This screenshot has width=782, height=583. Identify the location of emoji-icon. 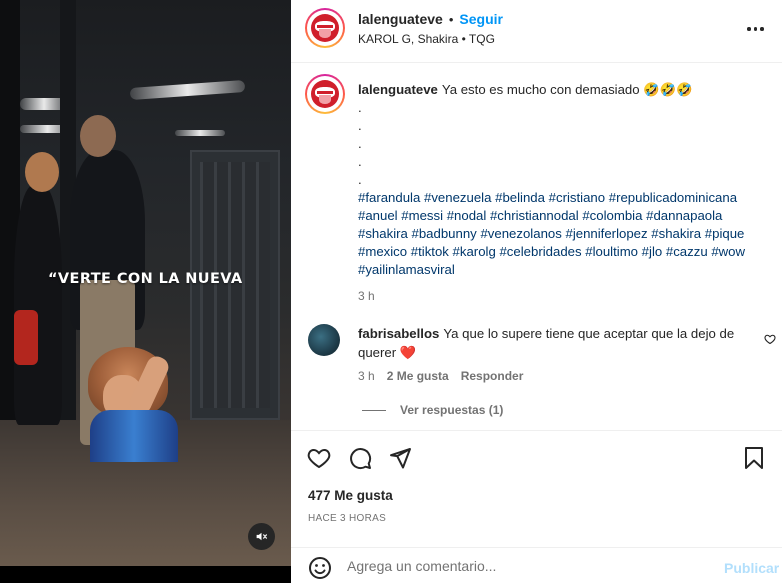
(320, 568).